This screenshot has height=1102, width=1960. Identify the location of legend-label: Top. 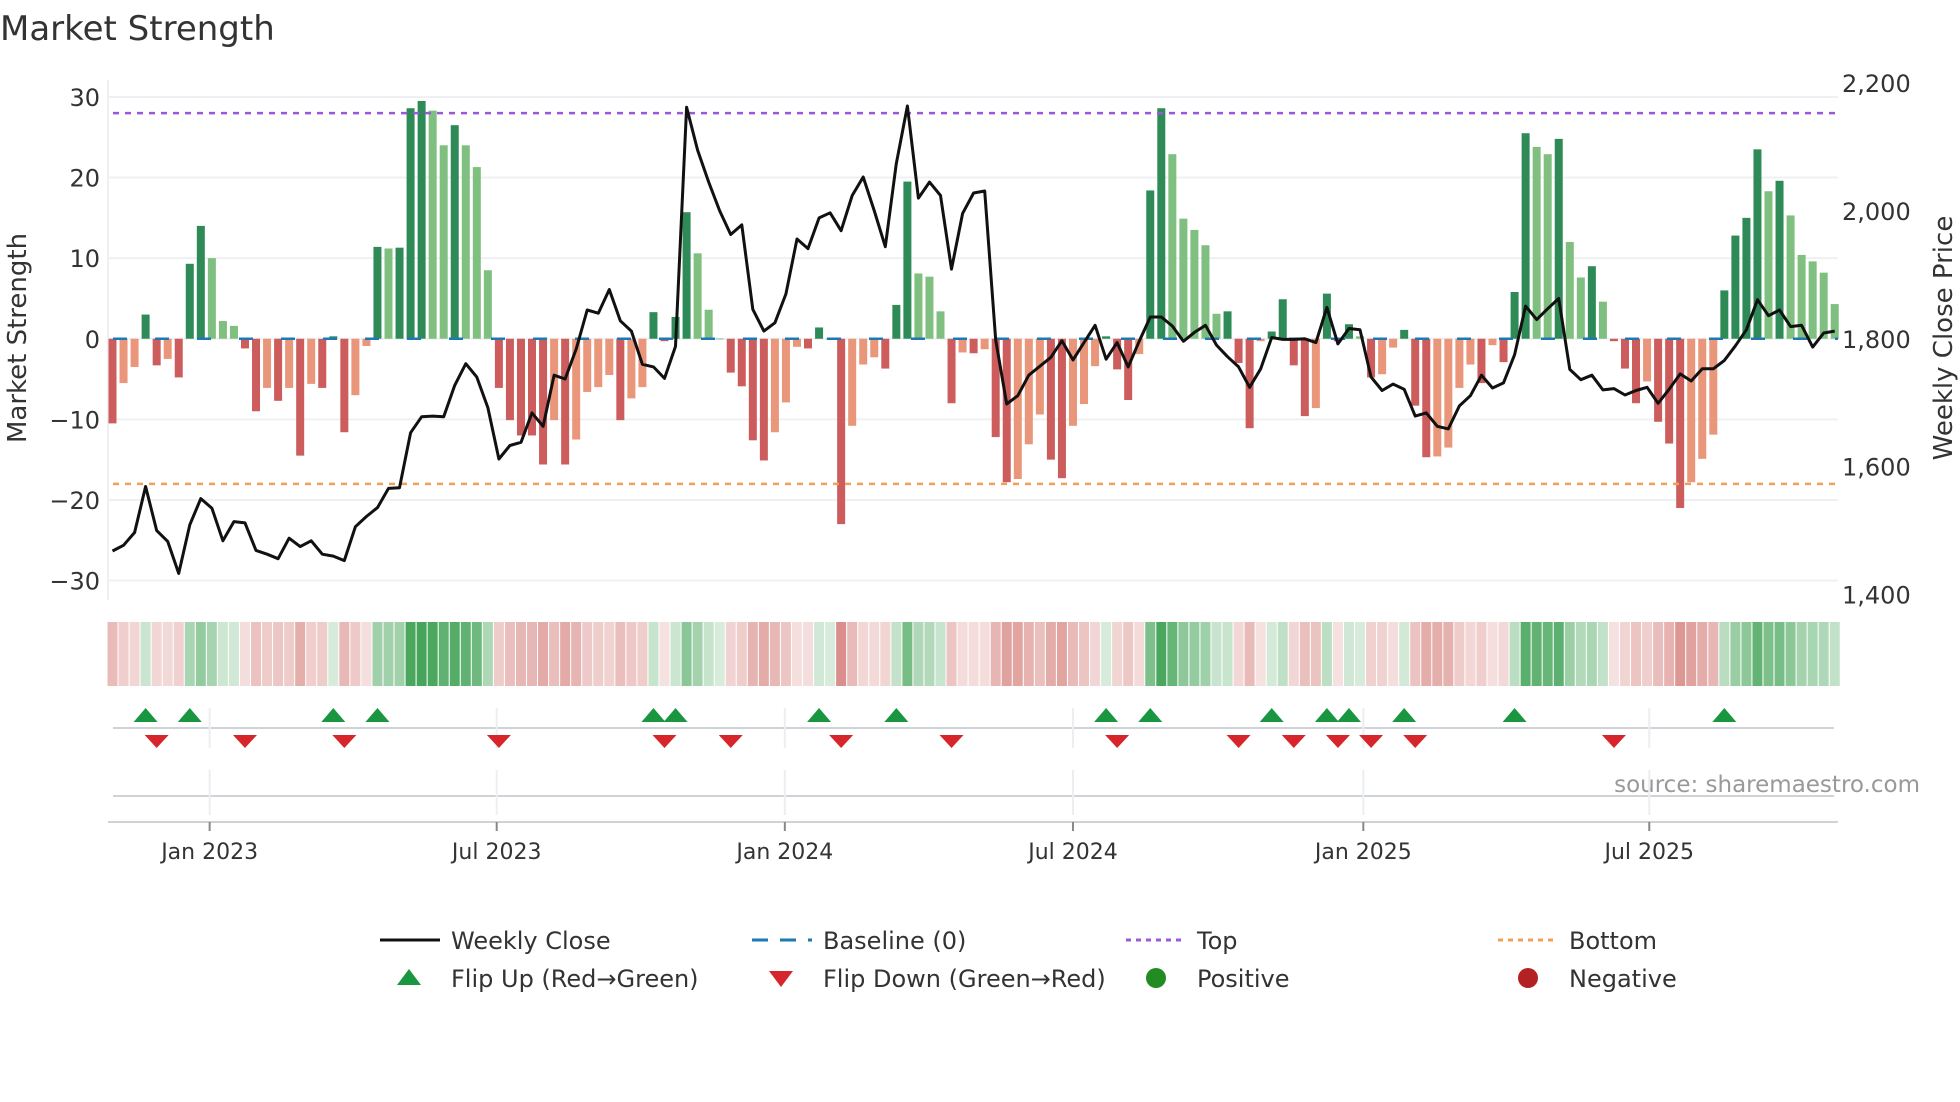
(1217, 941).